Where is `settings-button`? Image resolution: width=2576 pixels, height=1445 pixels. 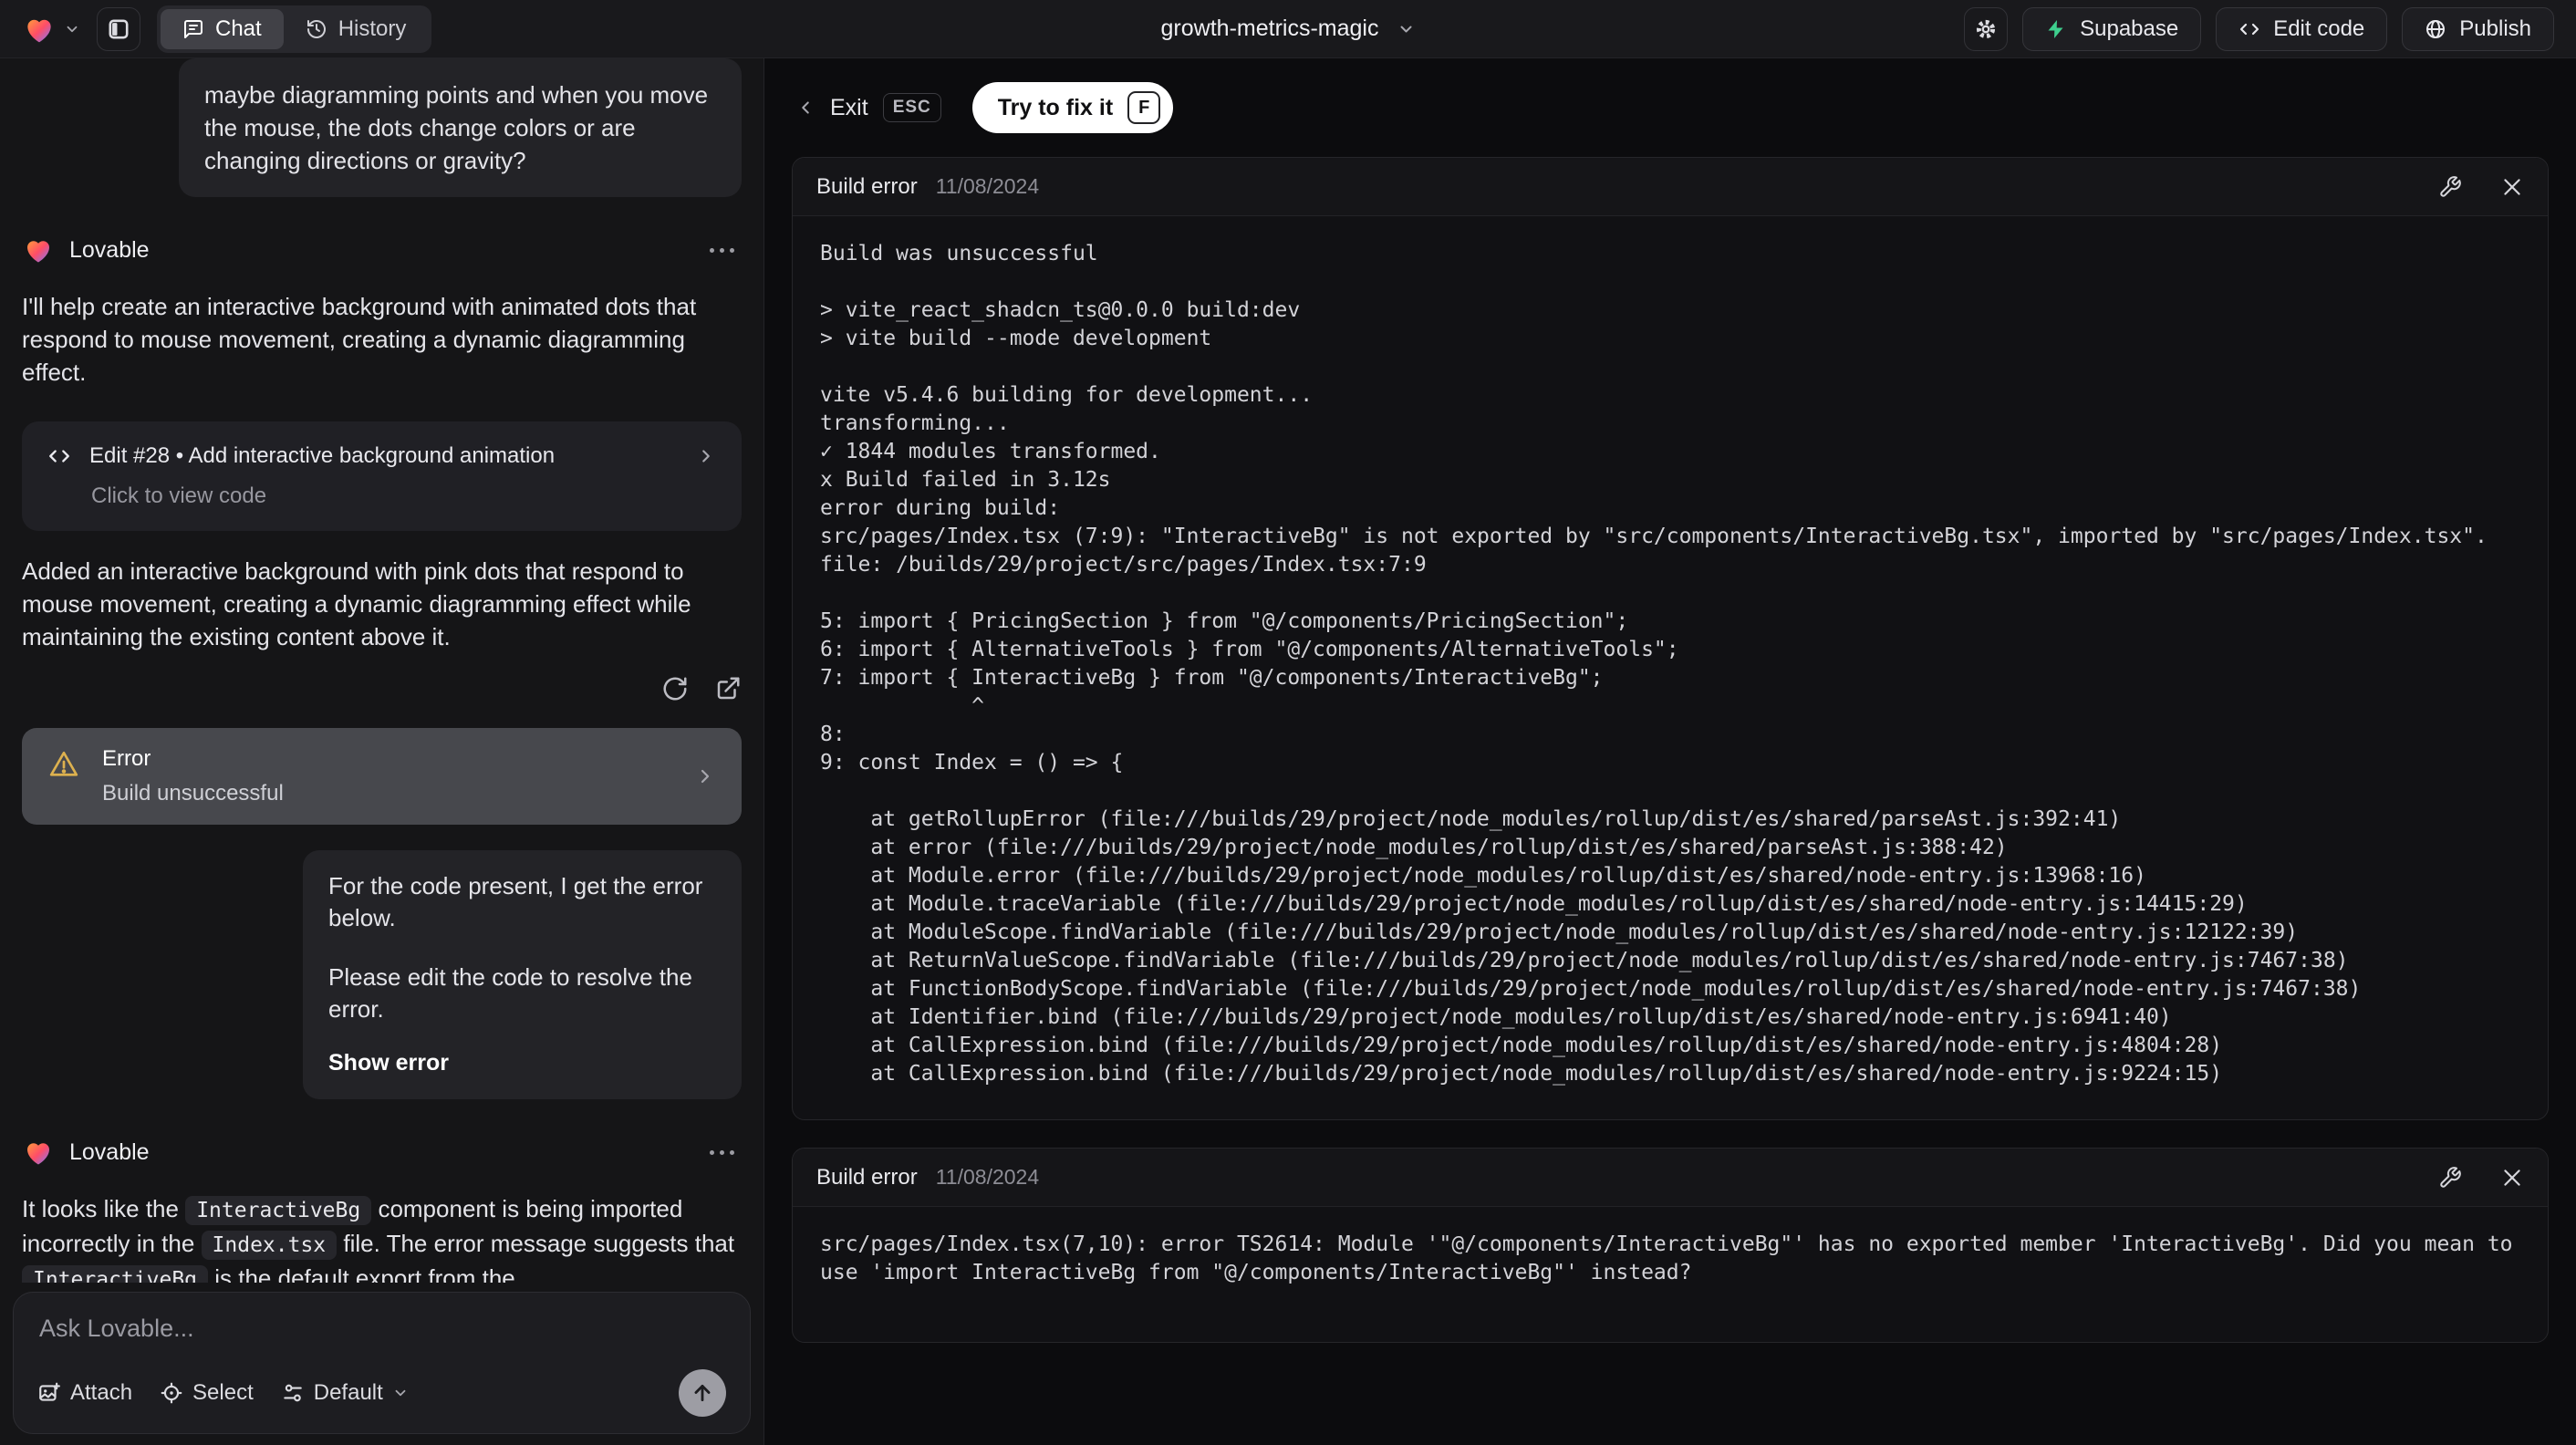 settings-button is located at coordinates (1986, 28).